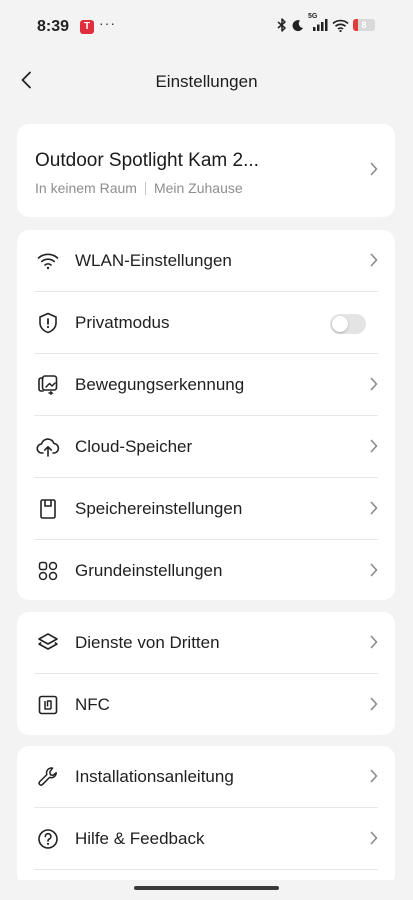  What do you see at coordinates (48, 385) in the screenshot?
I see `motion-detection-icon` at bounding box center [48, 385].